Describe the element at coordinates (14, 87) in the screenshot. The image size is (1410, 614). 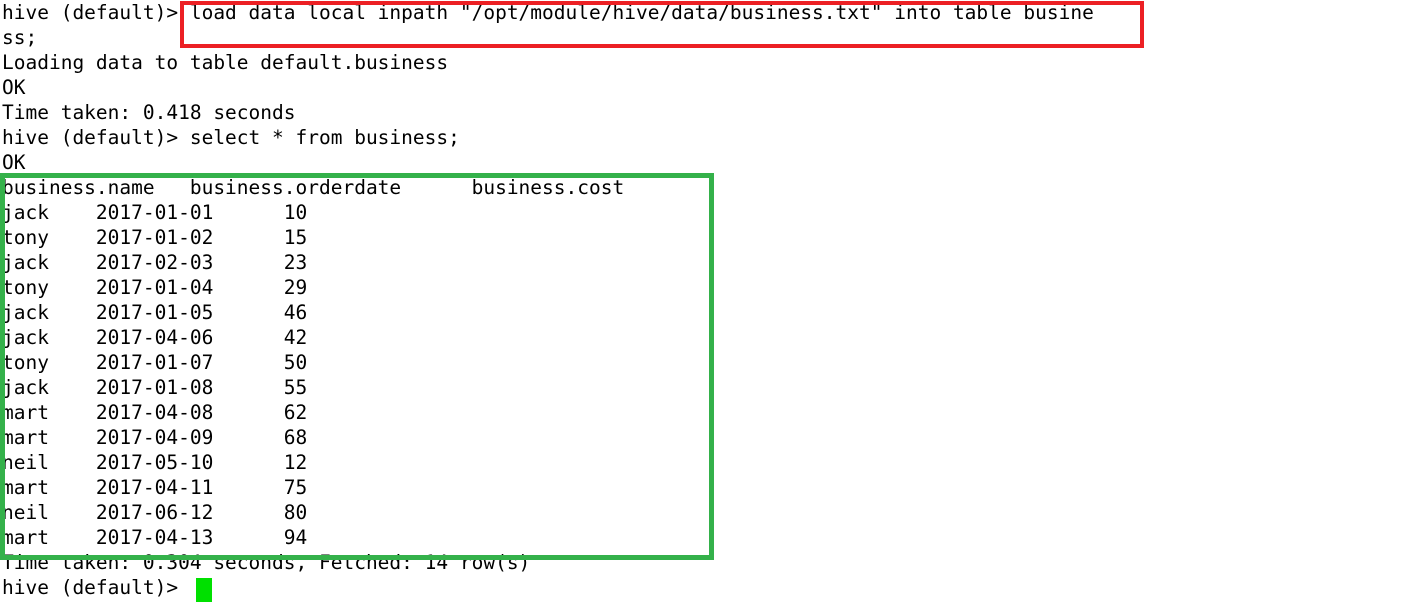
I see `terminal-line-ok-1: OK` at that location.